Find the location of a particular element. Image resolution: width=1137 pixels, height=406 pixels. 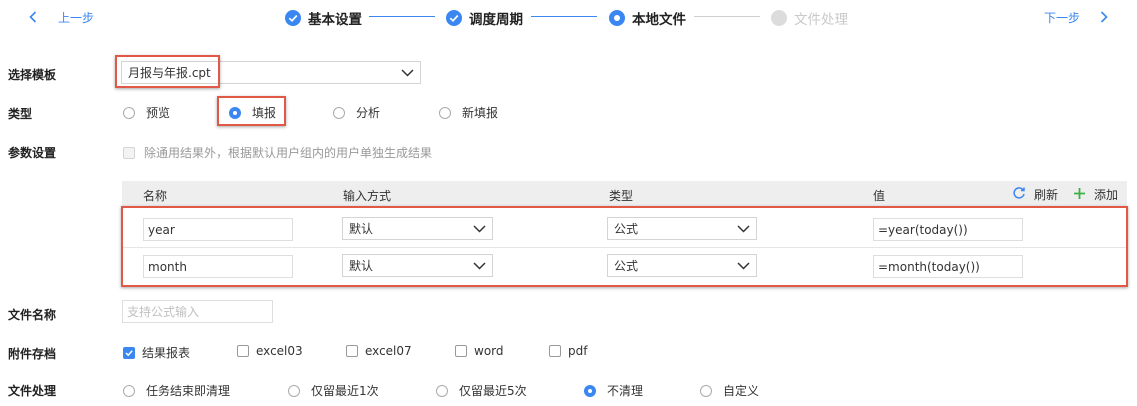

add-param-button: 添加 is located at coordinates (1095, 194).